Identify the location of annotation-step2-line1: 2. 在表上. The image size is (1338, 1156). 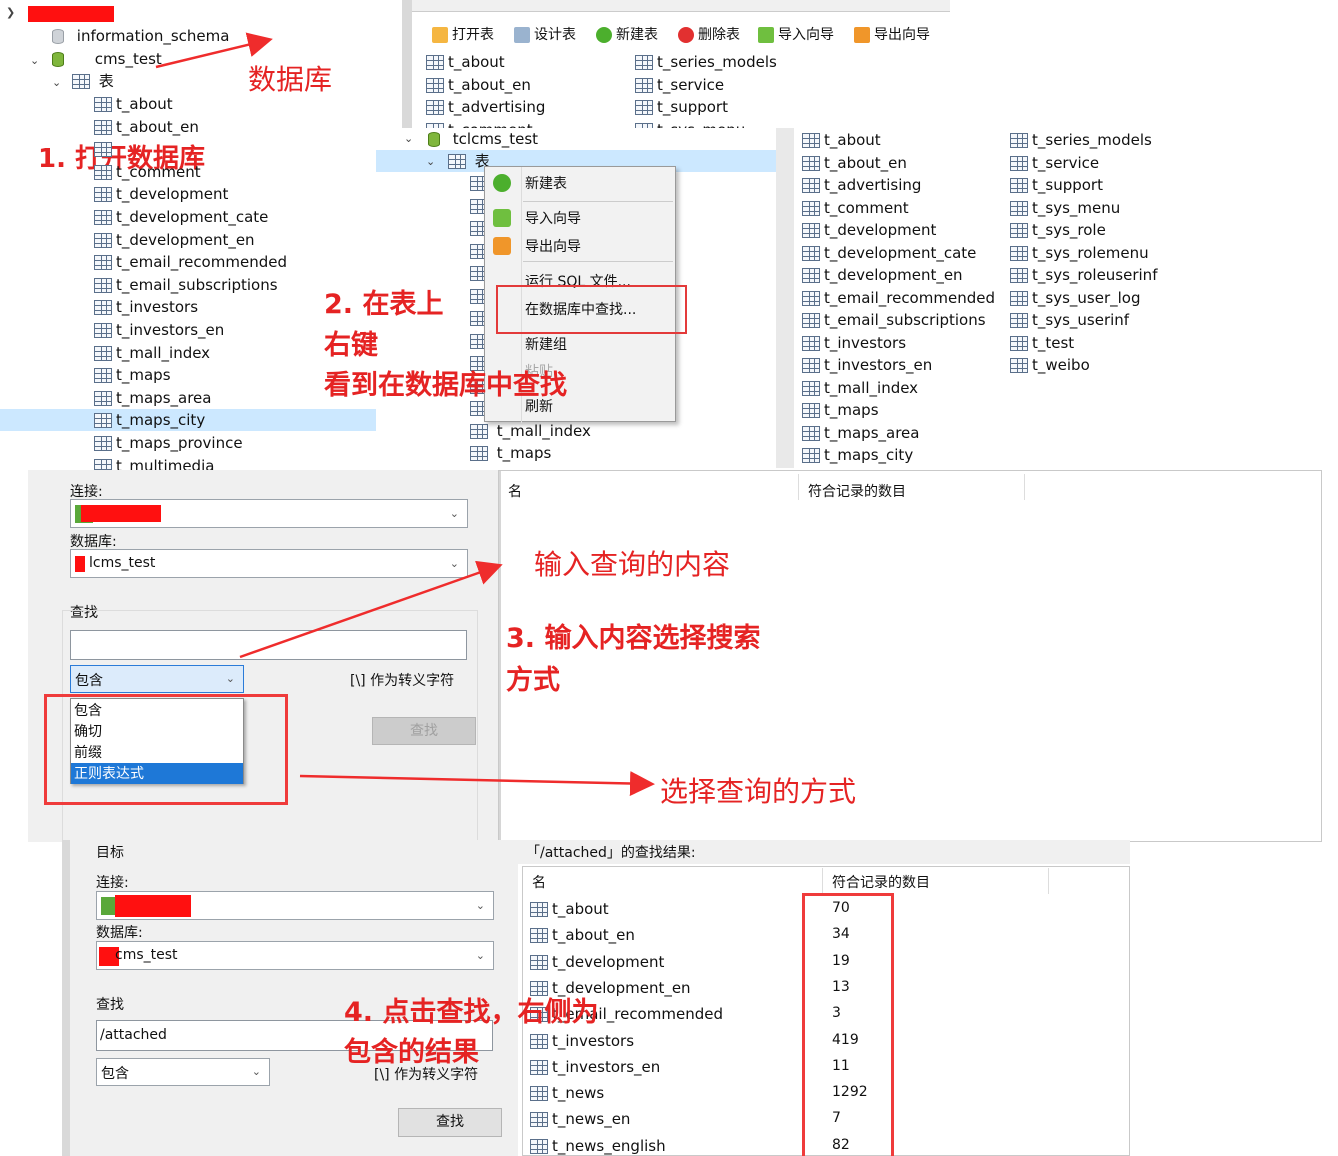
(384, 304).